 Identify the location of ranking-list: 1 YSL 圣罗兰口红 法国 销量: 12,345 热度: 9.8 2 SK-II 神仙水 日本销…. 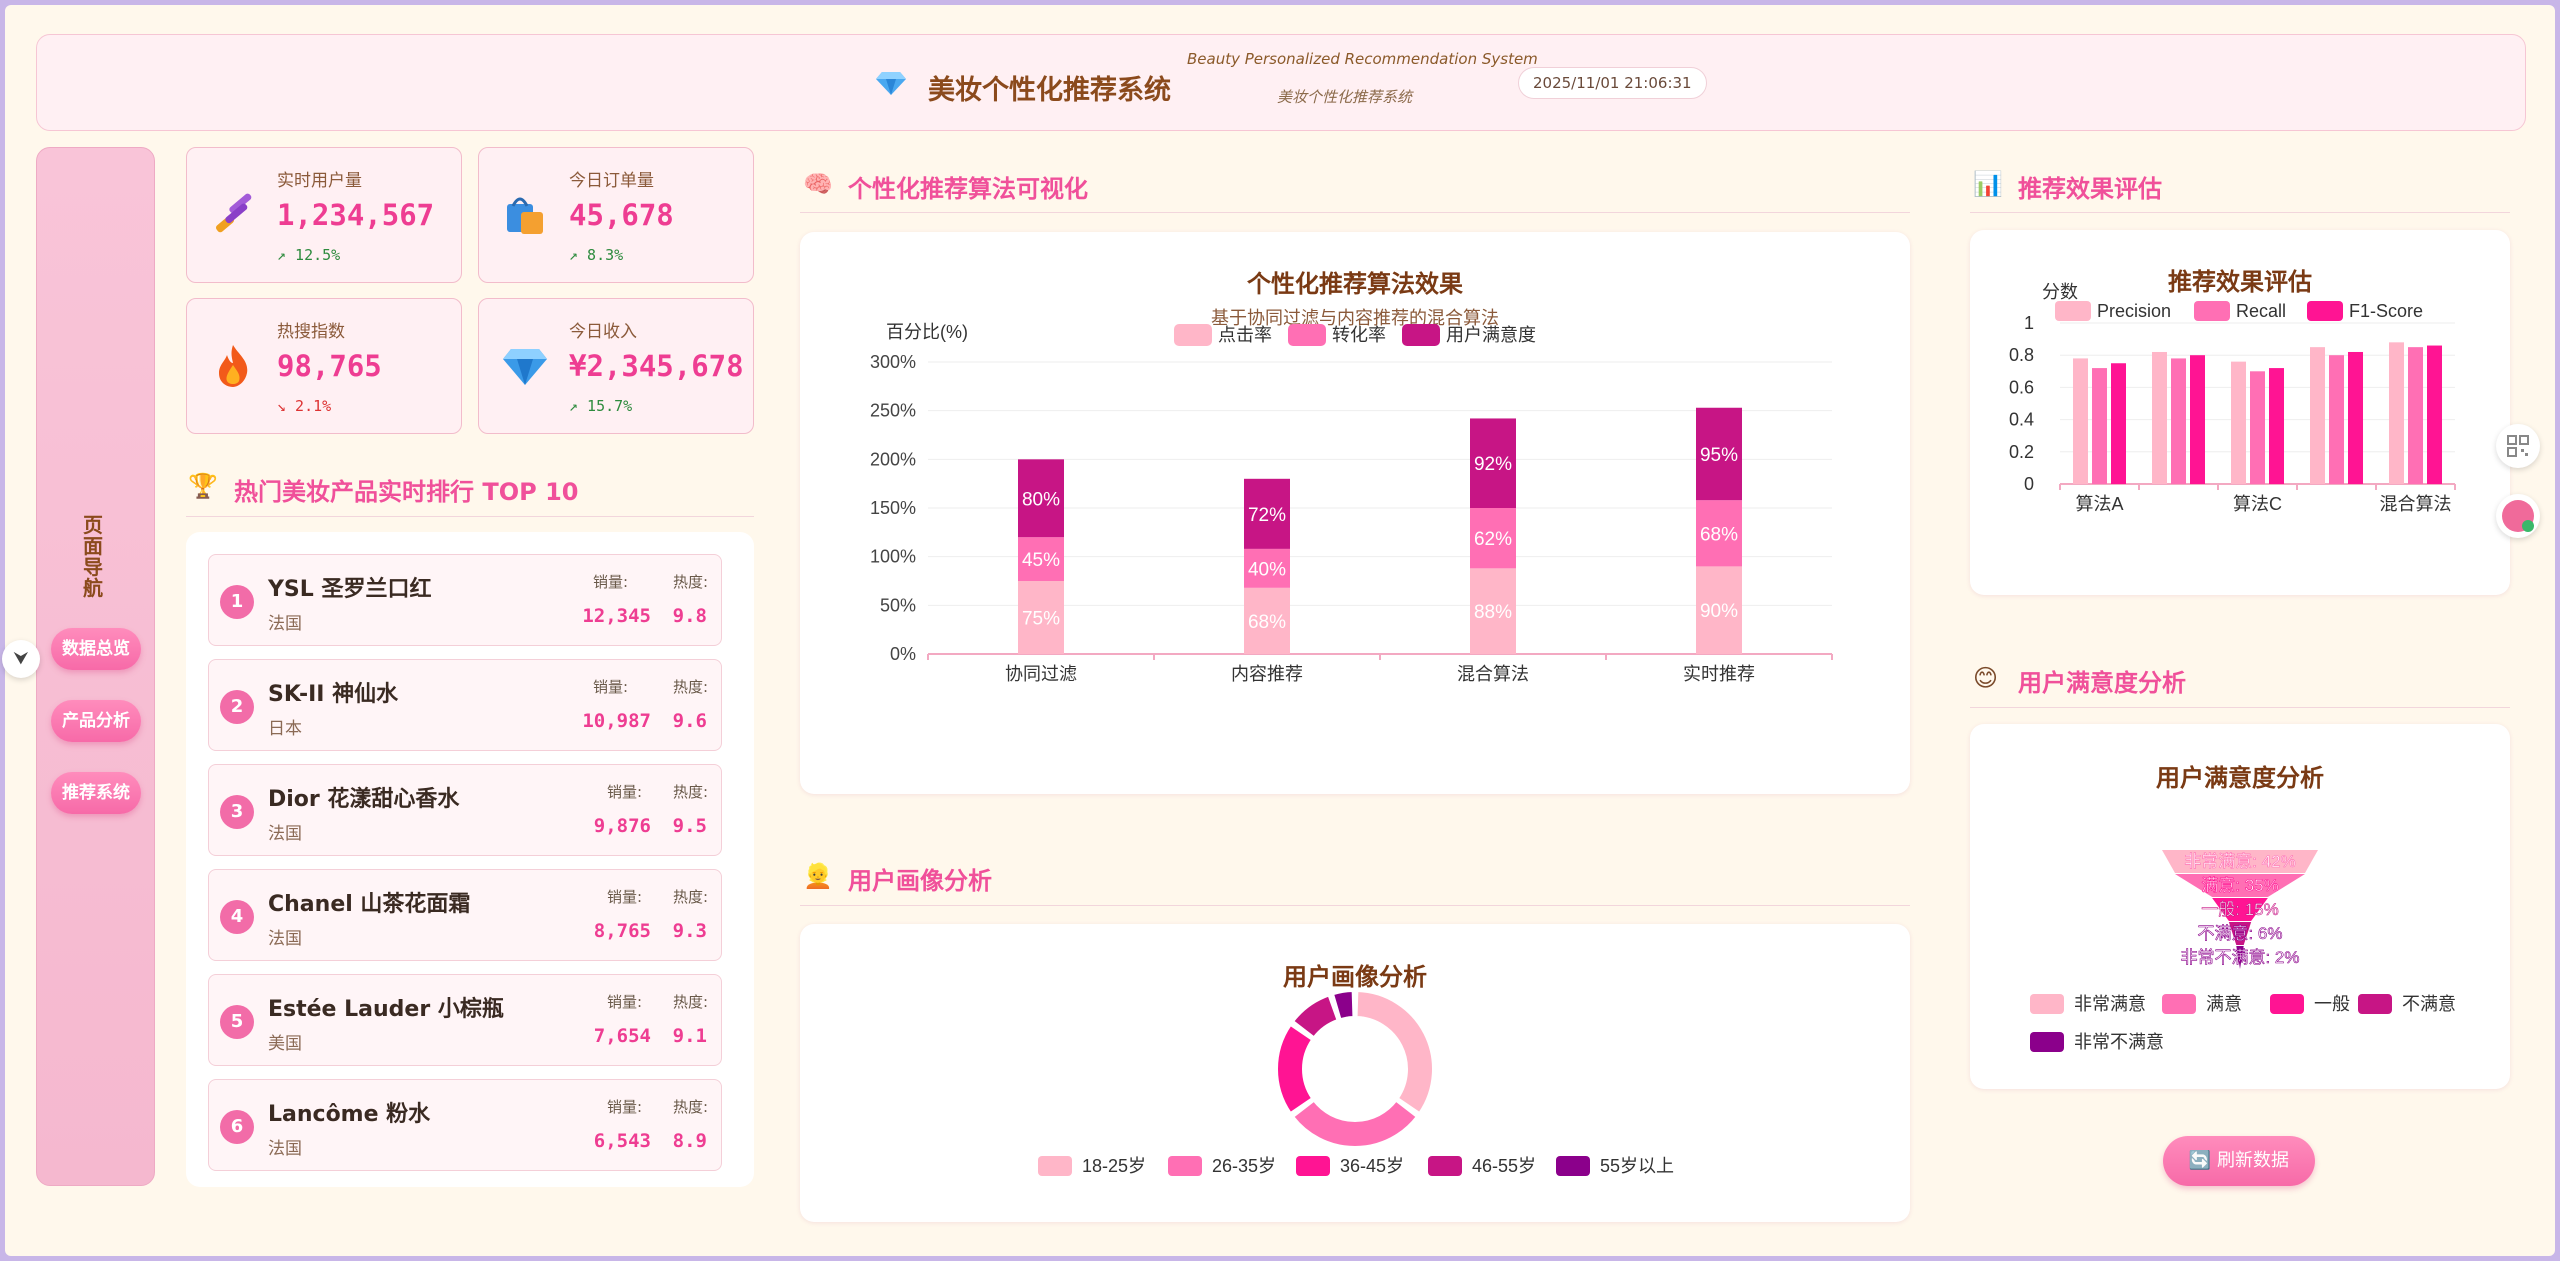
(470, 859).